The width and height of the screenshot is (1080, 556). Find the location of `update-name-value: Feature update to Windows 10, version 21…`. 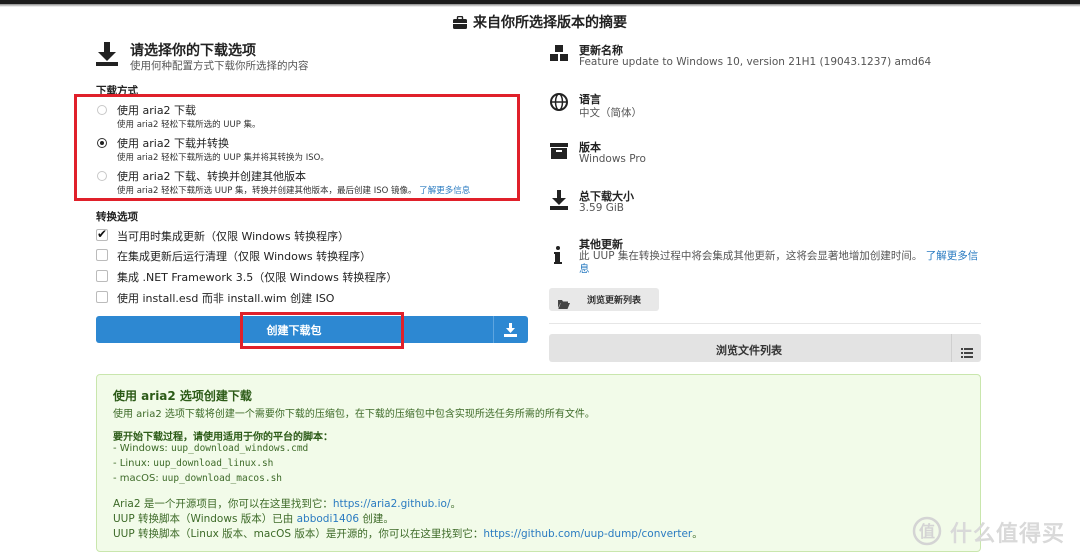

update-name-value: Feature update to Windows 10, version 21… is located at coordinates (755, 62).